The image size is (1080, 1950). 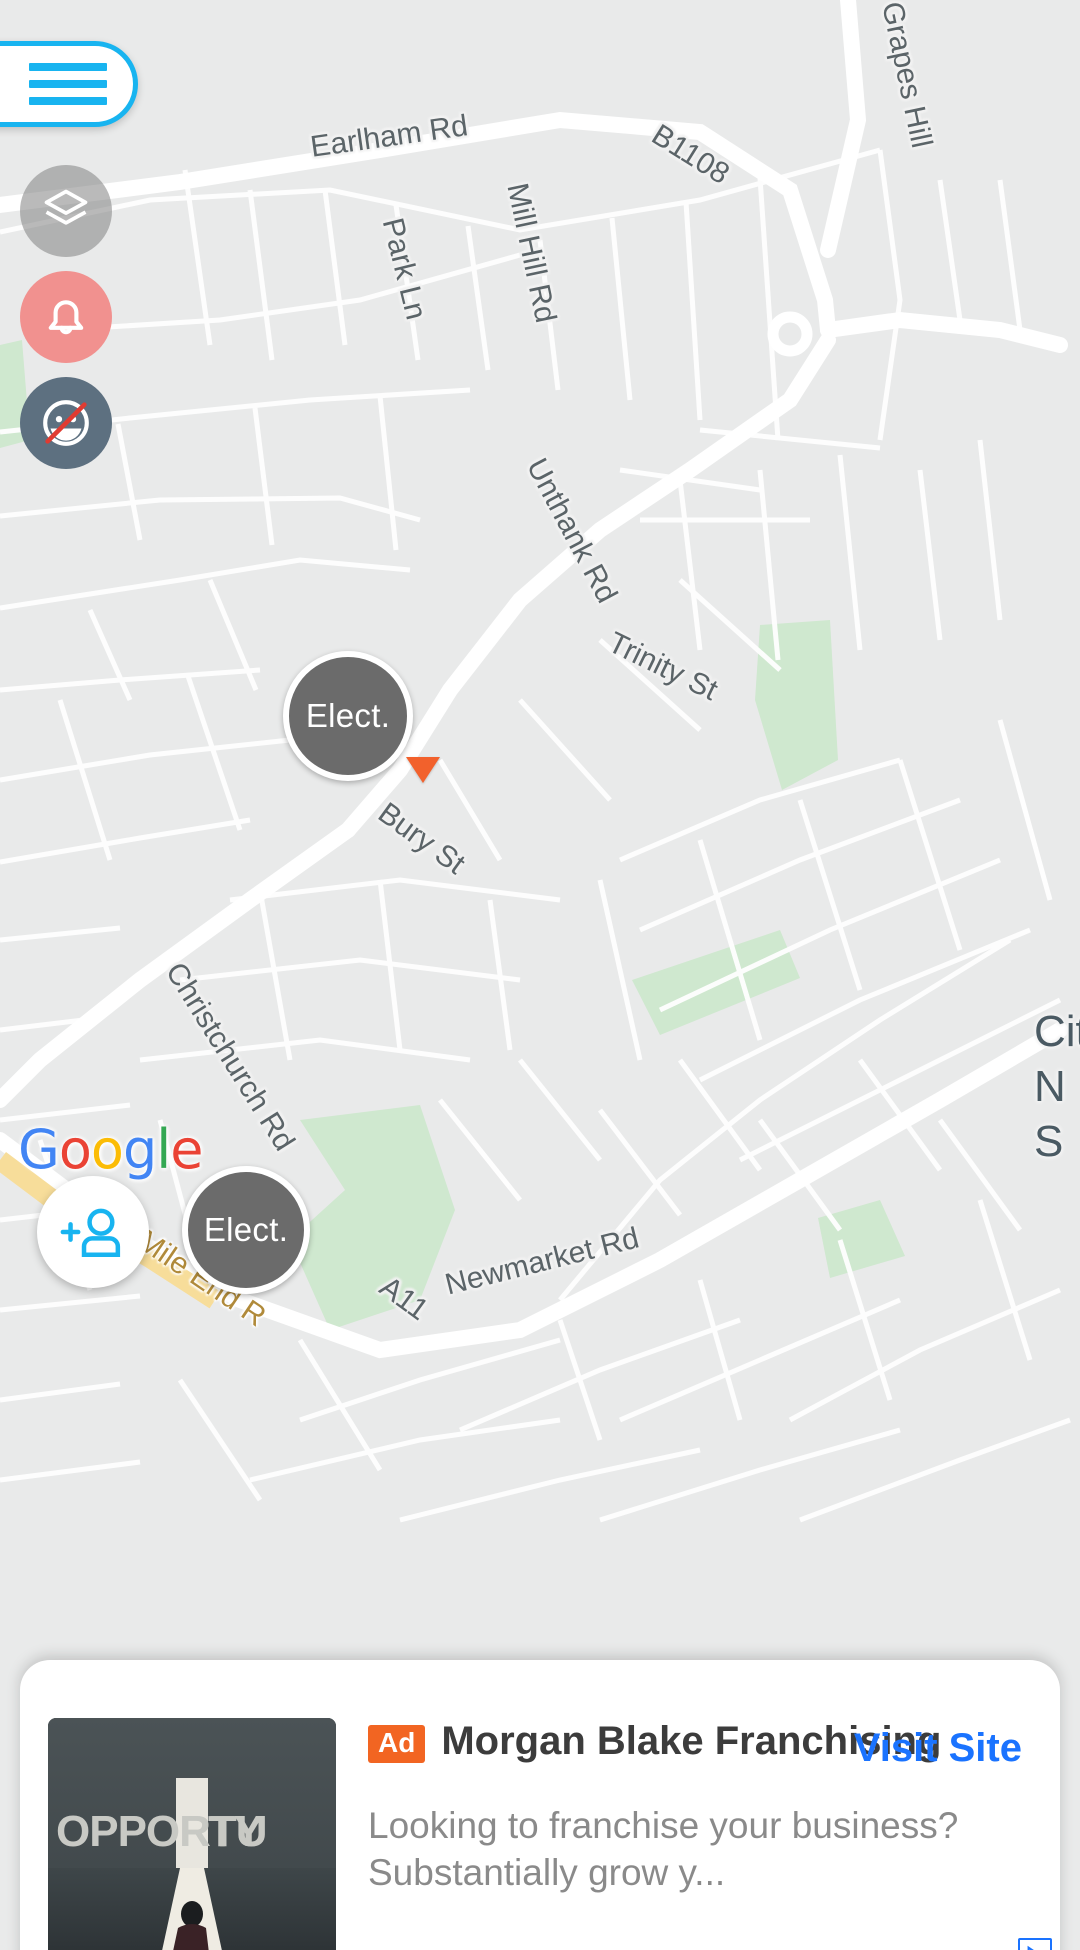 What do you see at coordinates (938, 1748) in the screenshot?
I see `ad-visit-site-link: Visit Site` at bounding box center [938, 1748].